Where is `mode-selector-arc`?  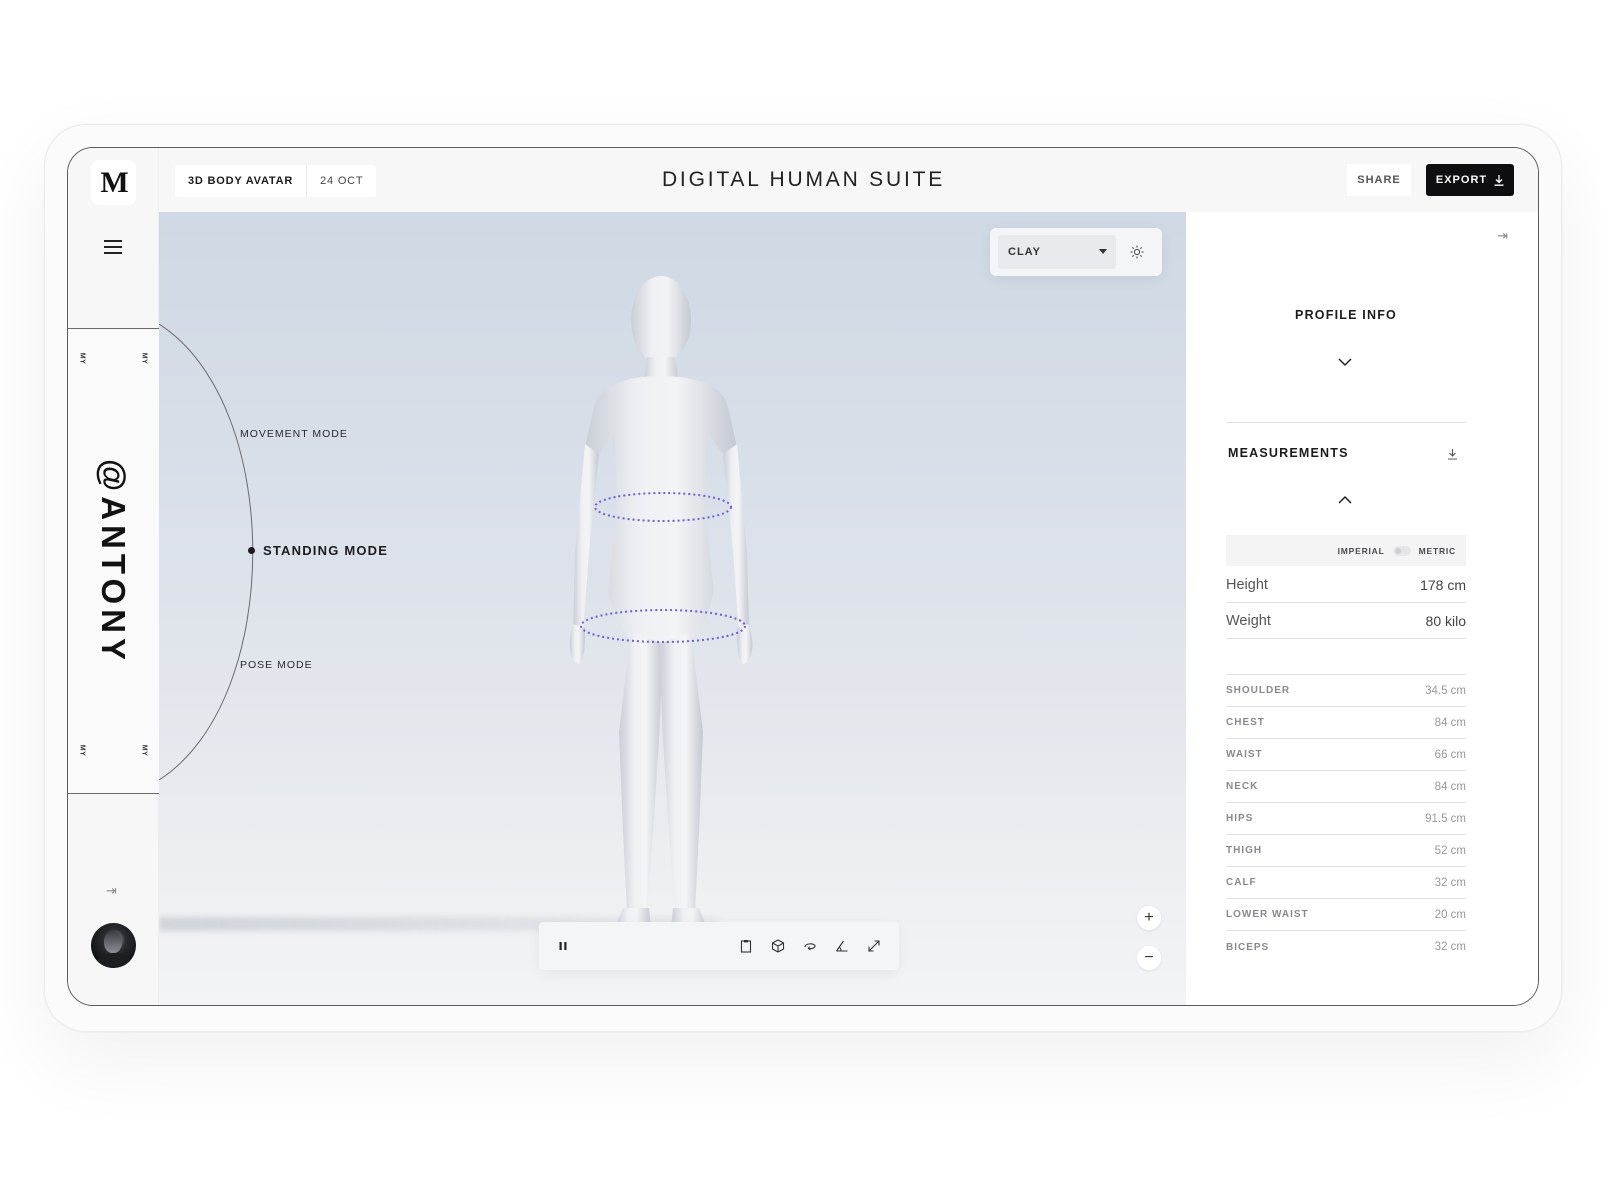
mode-selector-arc is located at coordinates (206, 552).